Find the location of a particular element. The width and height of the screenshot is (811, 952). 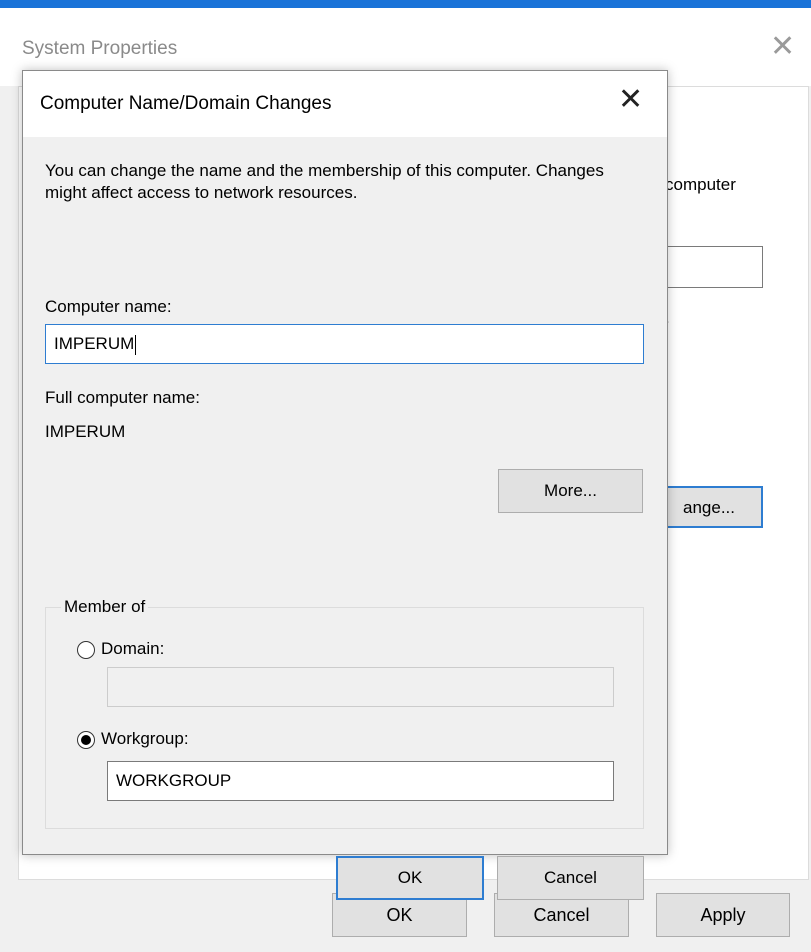

computer-name-label: Computer name: is located at coordinates (108, 306).